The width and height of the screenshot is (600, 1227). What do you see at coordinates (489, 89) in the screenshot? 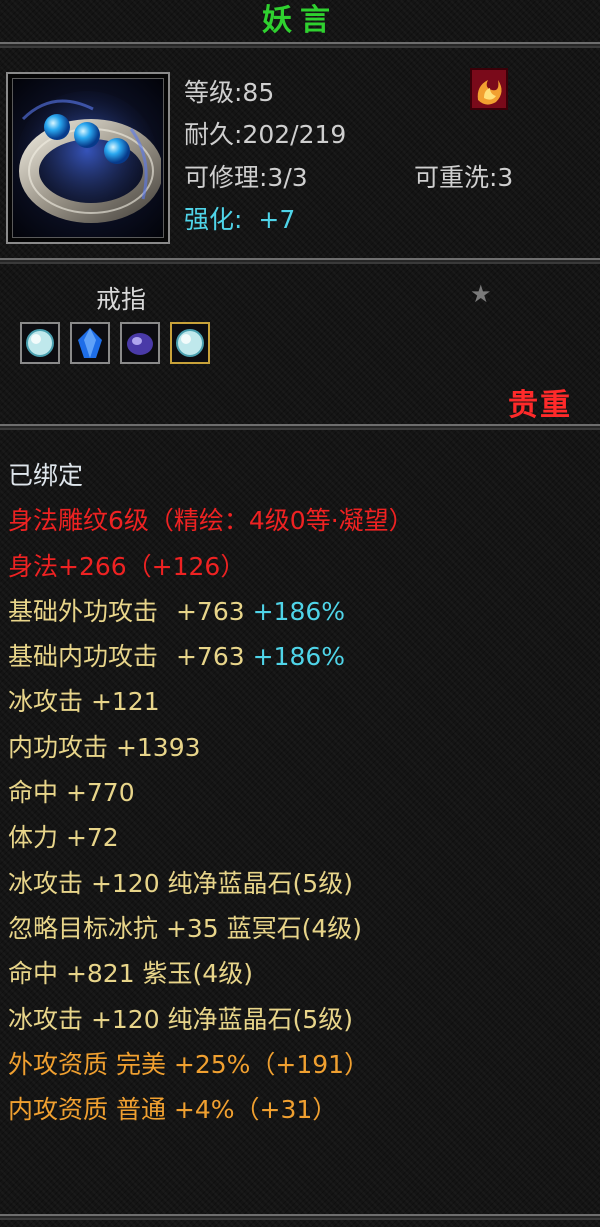
I see `flame-swirl-icon` at bounding box center [489, 89].